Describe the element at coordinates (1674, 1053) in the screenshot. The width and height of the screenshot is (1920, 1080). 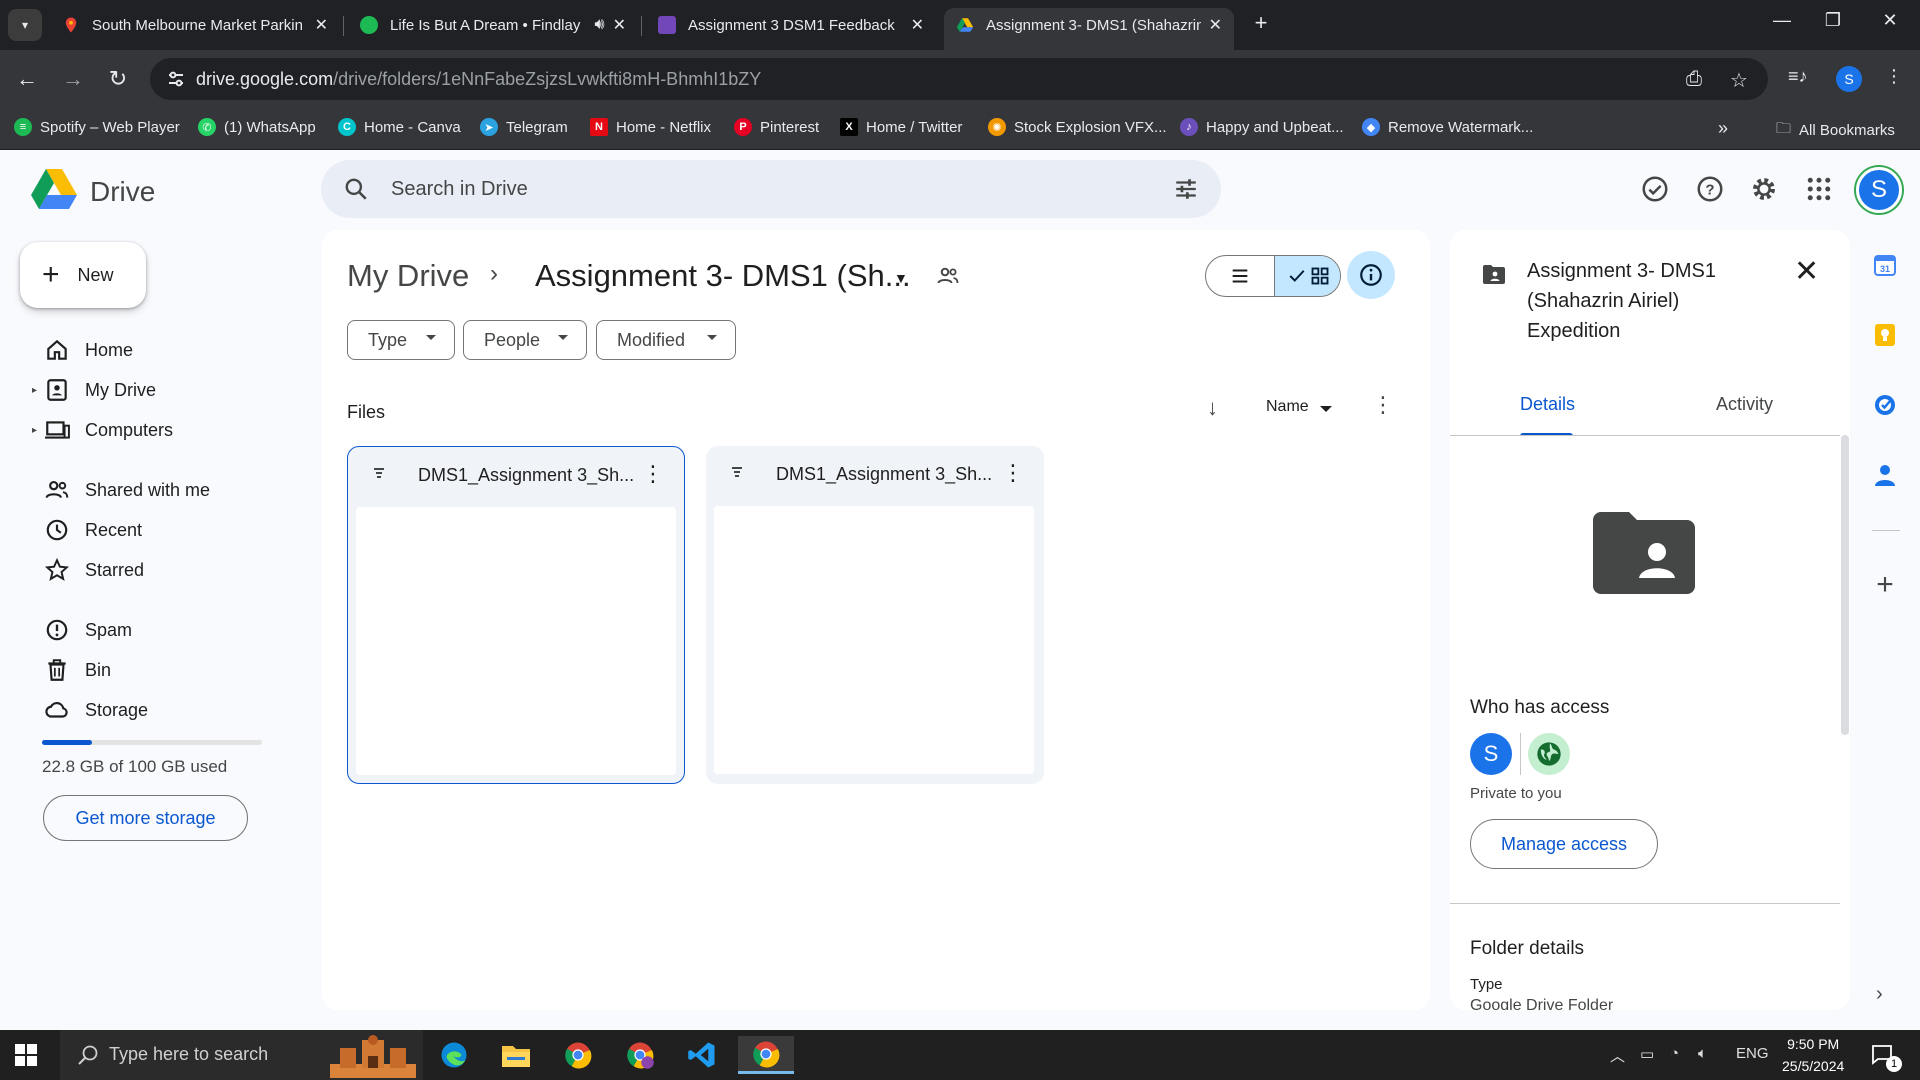
I see `wifi-icon: ◔` at that location.